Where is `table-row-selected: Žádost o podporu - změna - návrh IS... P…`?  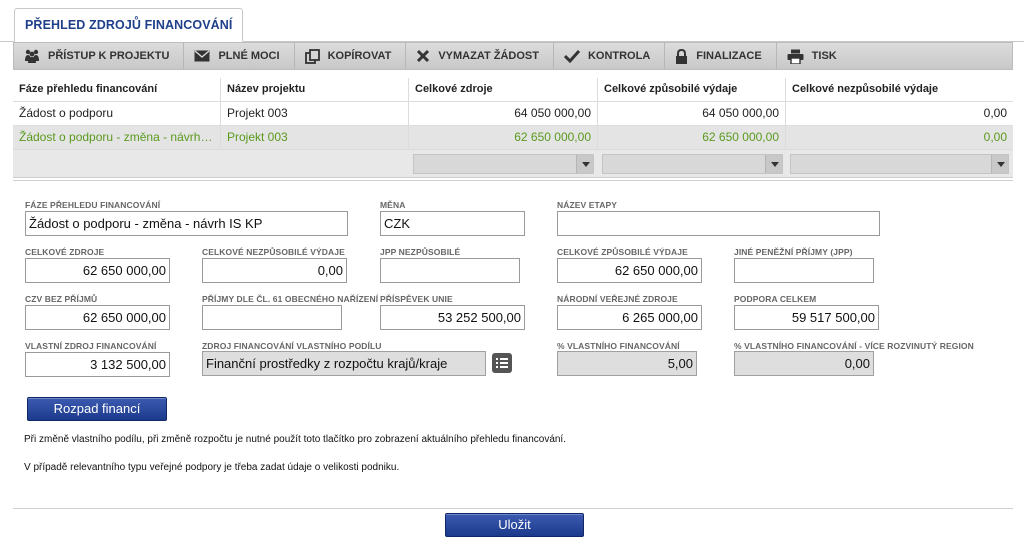
table-row-selected: Žádost o podporu - změna - návrh IS... P… is located at coordinates (513, 138).